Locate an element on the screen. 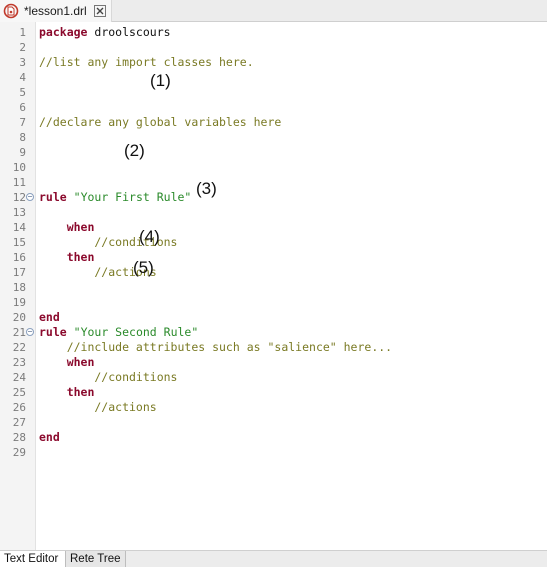  code-line: 13 is located at coordinates (273, 212).